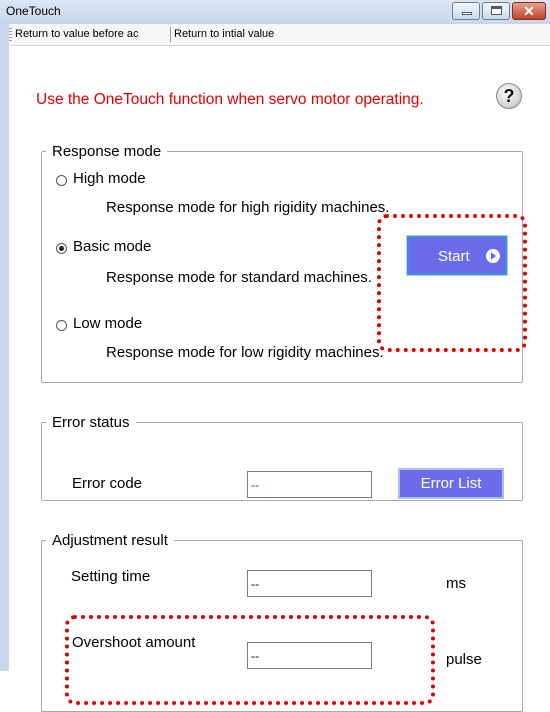 This screenshot has height=712, width=550. Describe the element at coordinates (110, 540) in the screenshot. I see `adjustment-result-legend: Adjustment result` at that location.